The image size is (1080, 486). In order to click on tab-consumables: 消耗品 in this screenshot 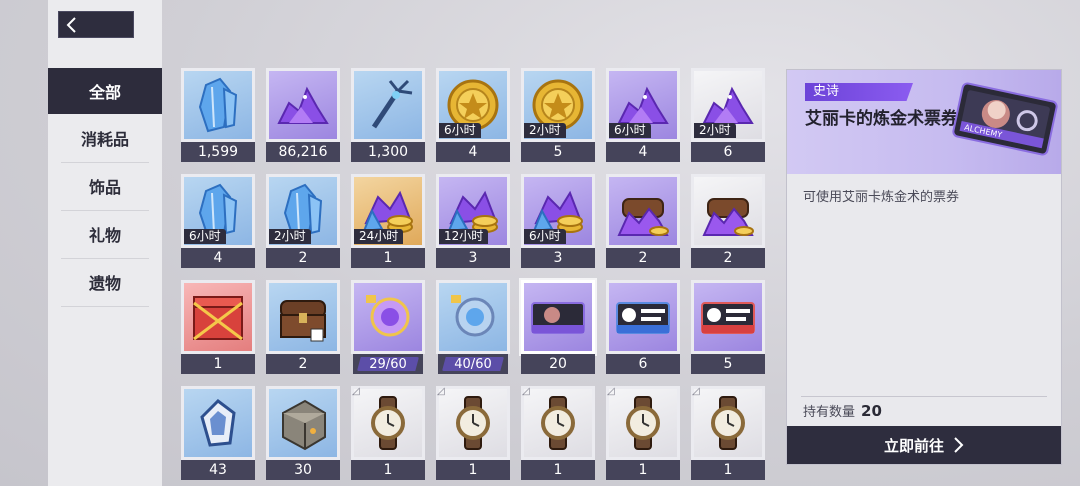, I will do `click(105, 138)`.